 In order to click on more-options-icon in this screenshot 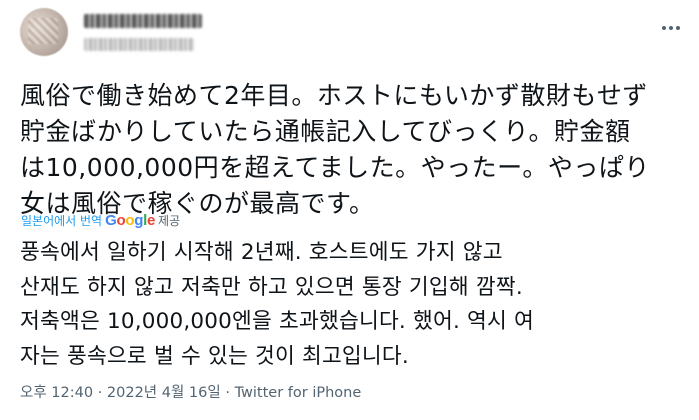, I will do `click(671, 28)`.